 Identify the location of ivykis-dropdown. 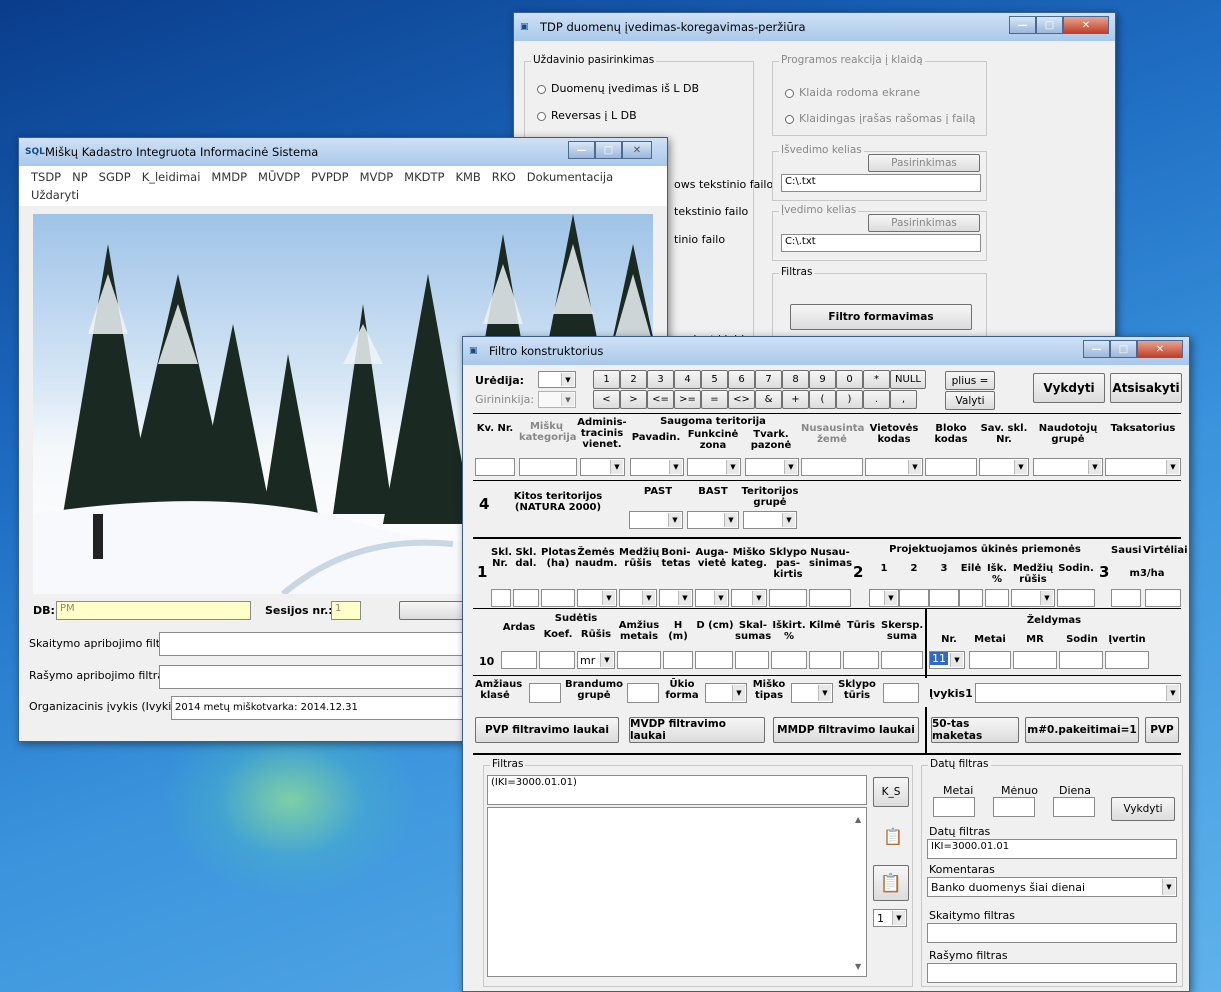
(1078, 693).